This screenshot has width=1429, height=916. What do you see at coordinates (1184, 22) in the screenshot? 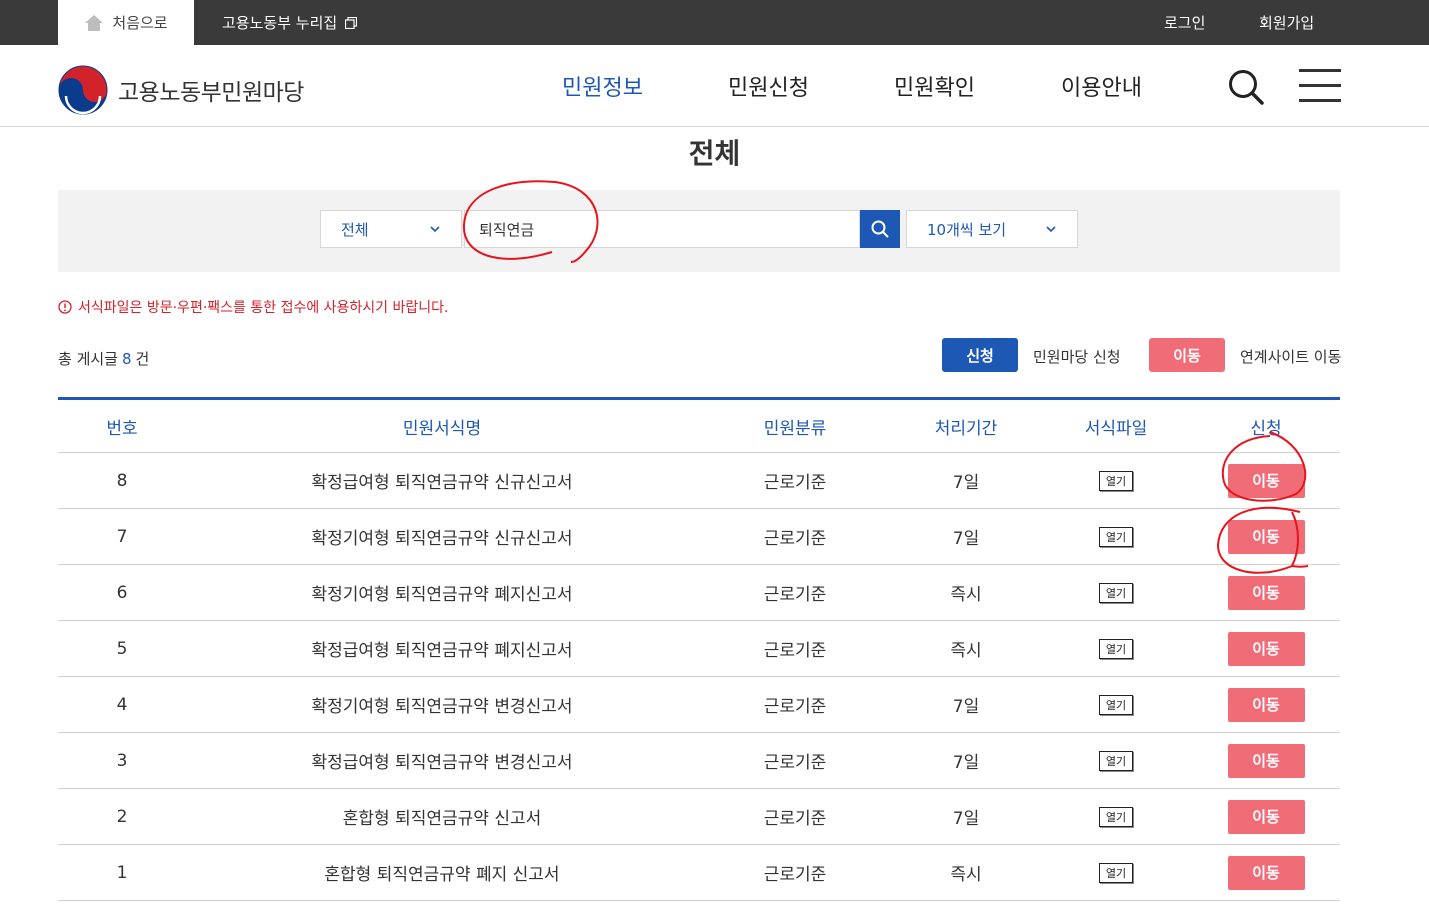
I see `login-link: 로그인` at bounding box center [1184, 22].